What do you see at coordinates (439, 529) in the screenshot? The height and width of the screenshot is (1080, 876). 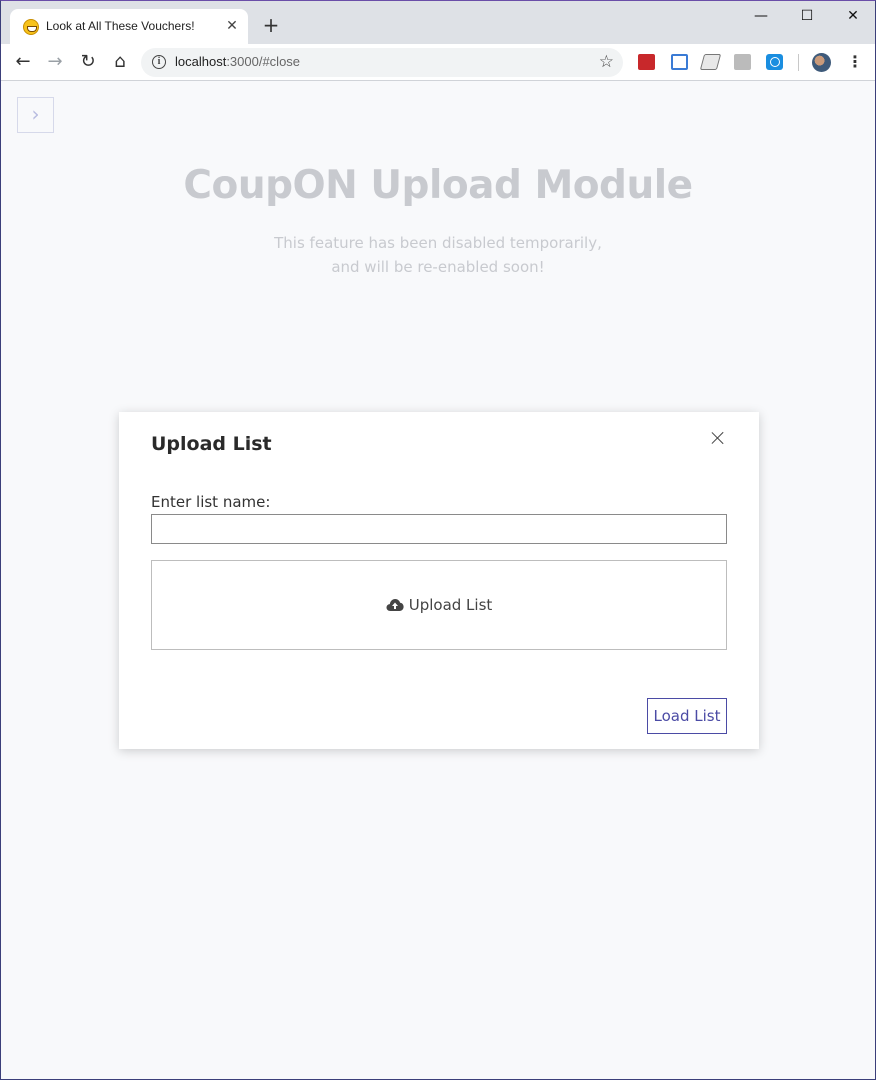 I see `list-name-input` at bounding box center [439, 529].